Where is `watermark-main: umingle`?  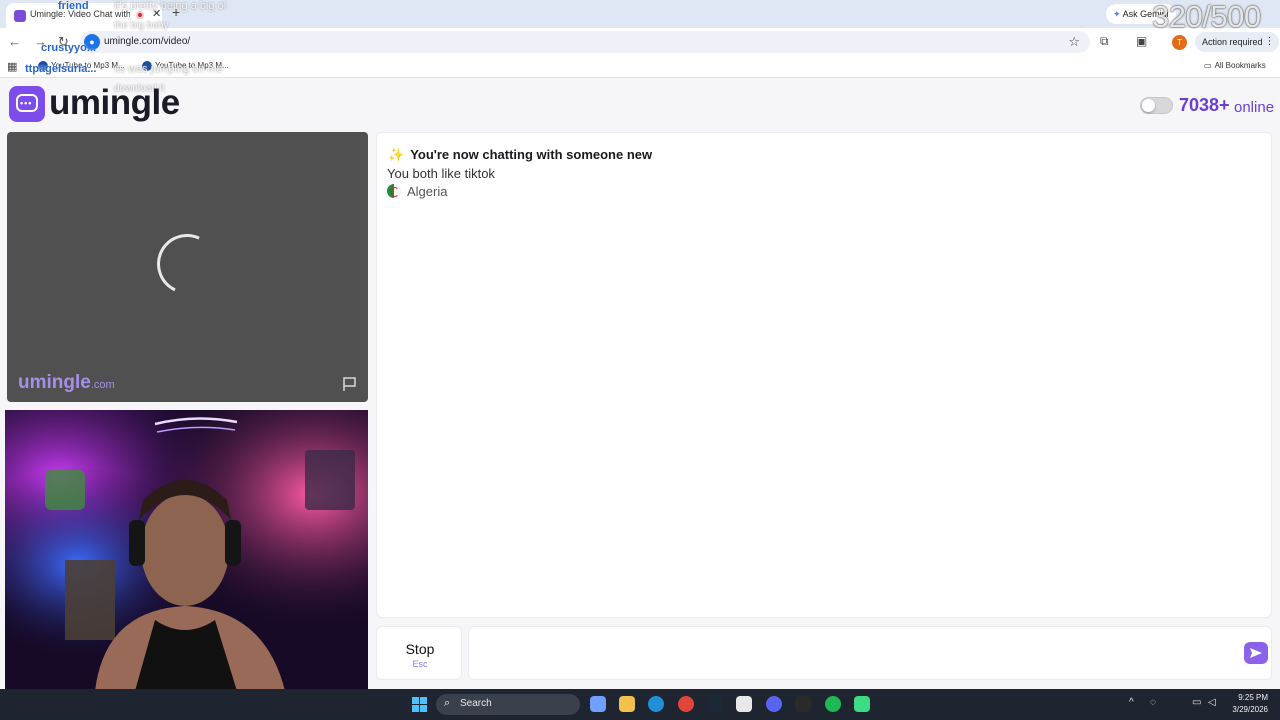
watermark-main: umingle is located at coordinates (54, 382).